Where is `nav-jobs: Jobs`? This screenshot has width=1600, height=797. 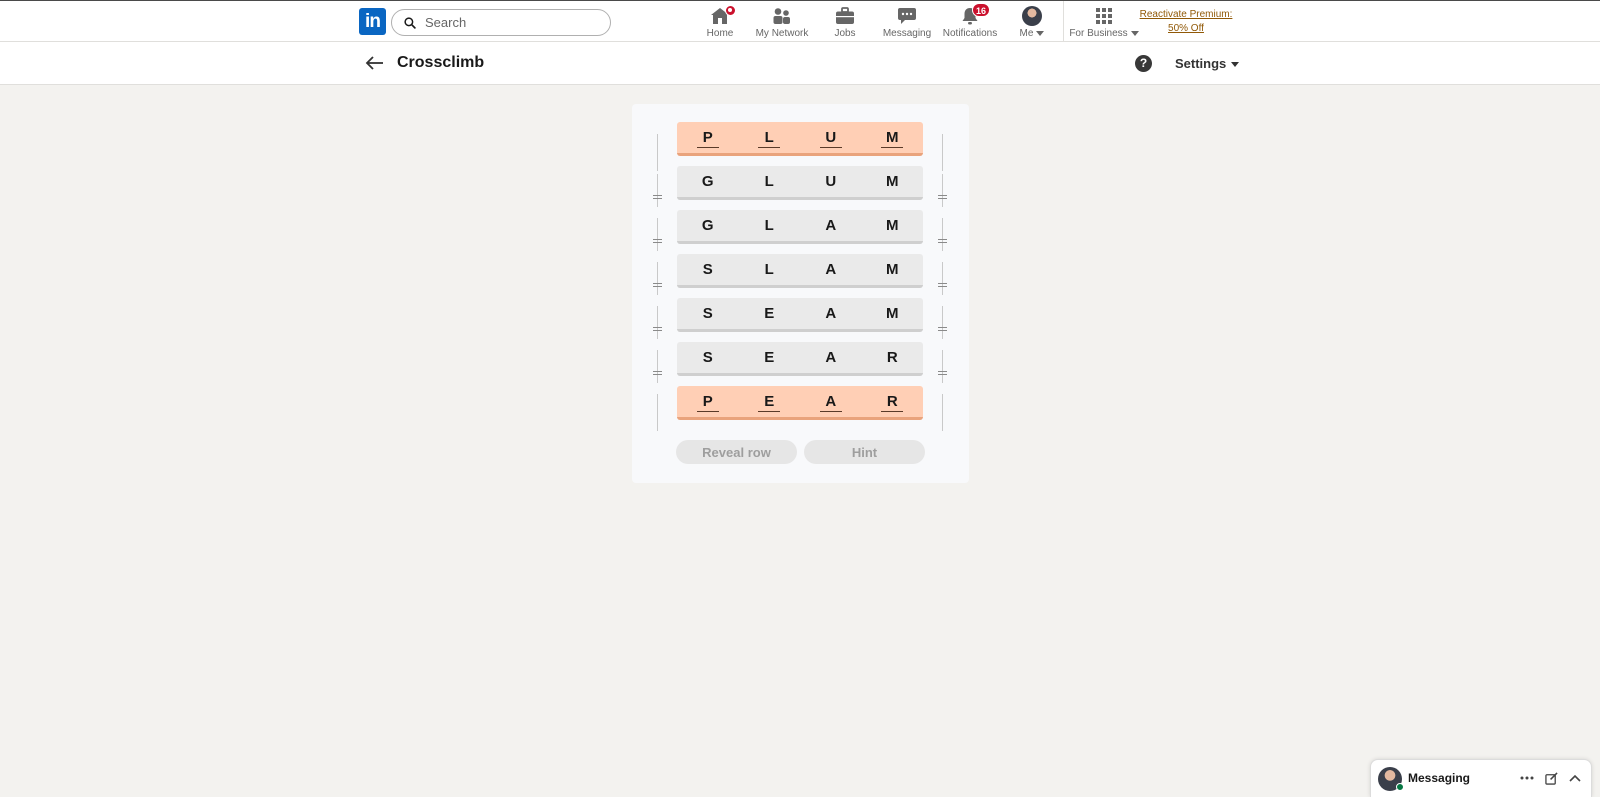 nav-jobs: Jobs is located at coordinates (845, 23).